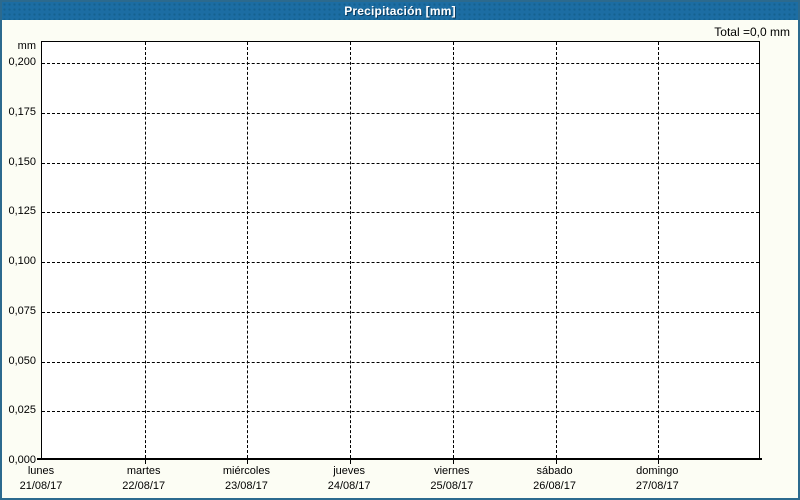 The width and height of the screenshot is (800, 500). Describe the element at coordinates (451, 479) in the screenshot. I see `x-tick-label: viernes 25/08/17` at that location.